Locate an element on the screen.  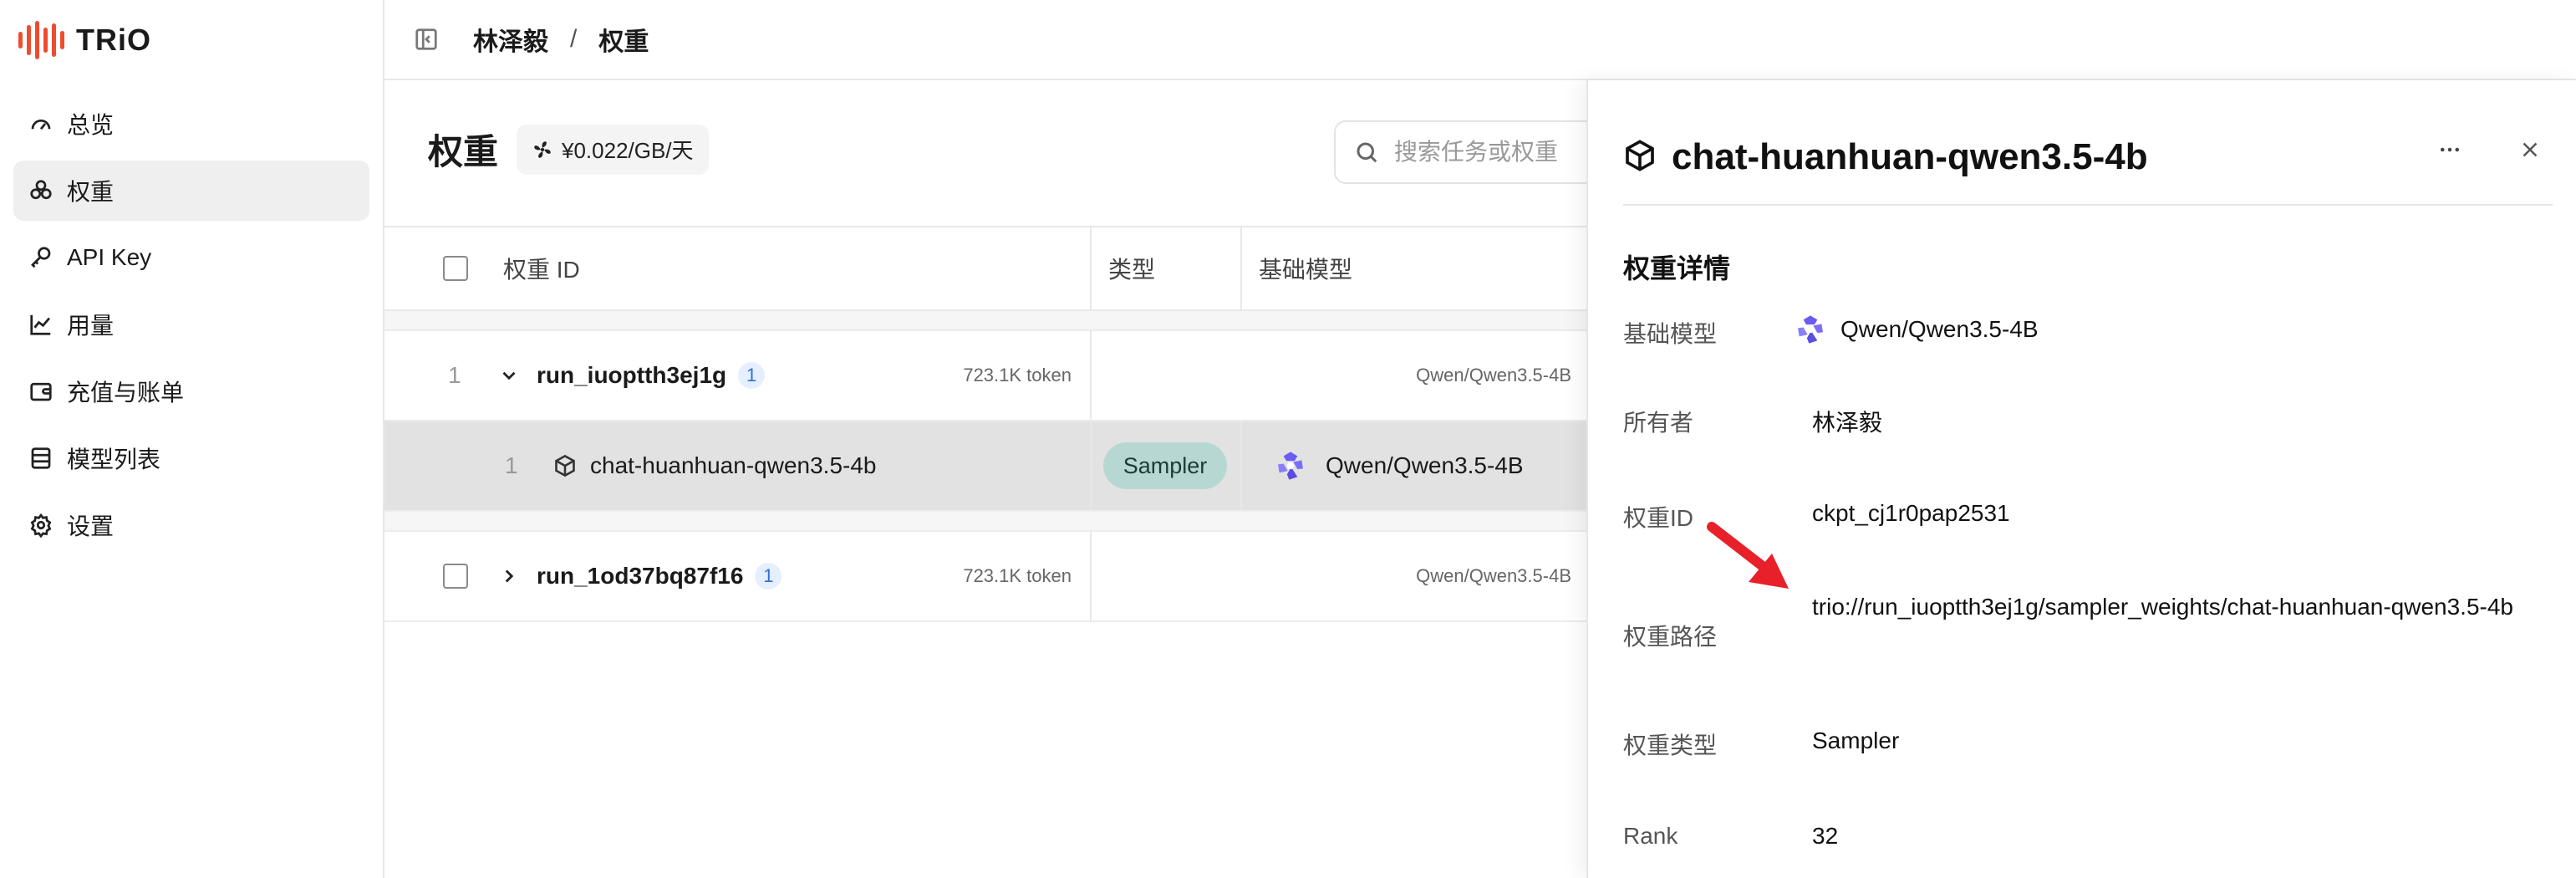
field-label-weight-type: 权重类型 is located at coordinates (1670, 745).